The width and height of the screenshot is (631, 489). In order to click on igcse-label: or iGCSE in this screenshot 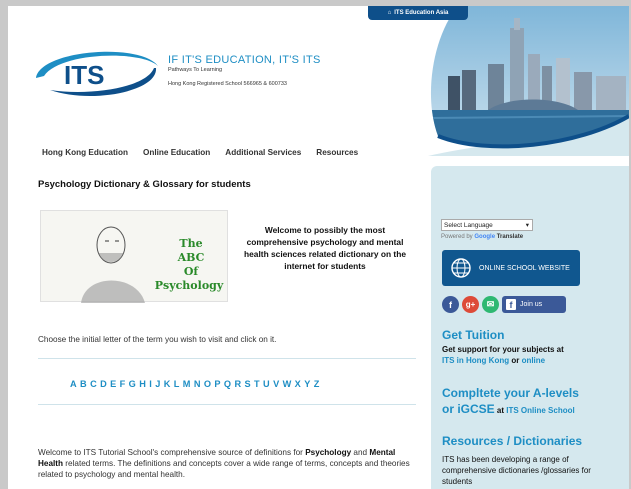, I will do `click(468, 409)`.